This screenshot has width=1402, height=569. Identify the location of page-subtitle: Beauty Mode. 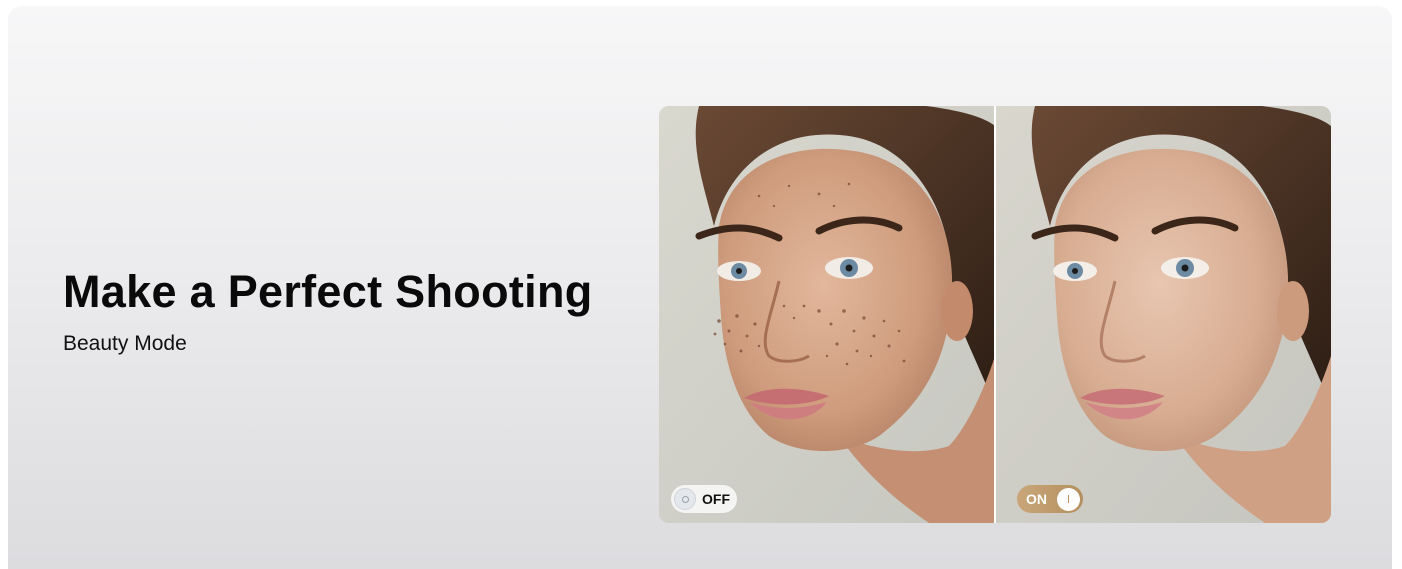
(125, 343).